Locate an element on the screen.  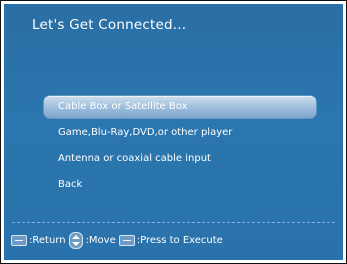
footer-help: :Return :Move :Press to Execute is located at coordinates (117, 240).